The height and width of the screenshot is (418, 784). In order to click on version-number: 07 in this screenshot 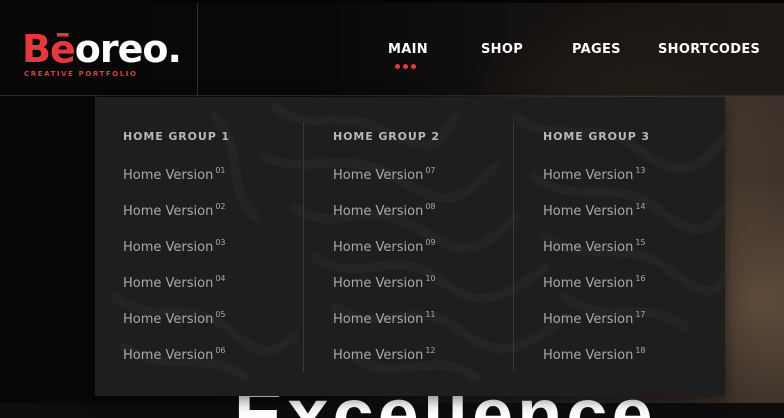, I will do `click(430, 170)`.